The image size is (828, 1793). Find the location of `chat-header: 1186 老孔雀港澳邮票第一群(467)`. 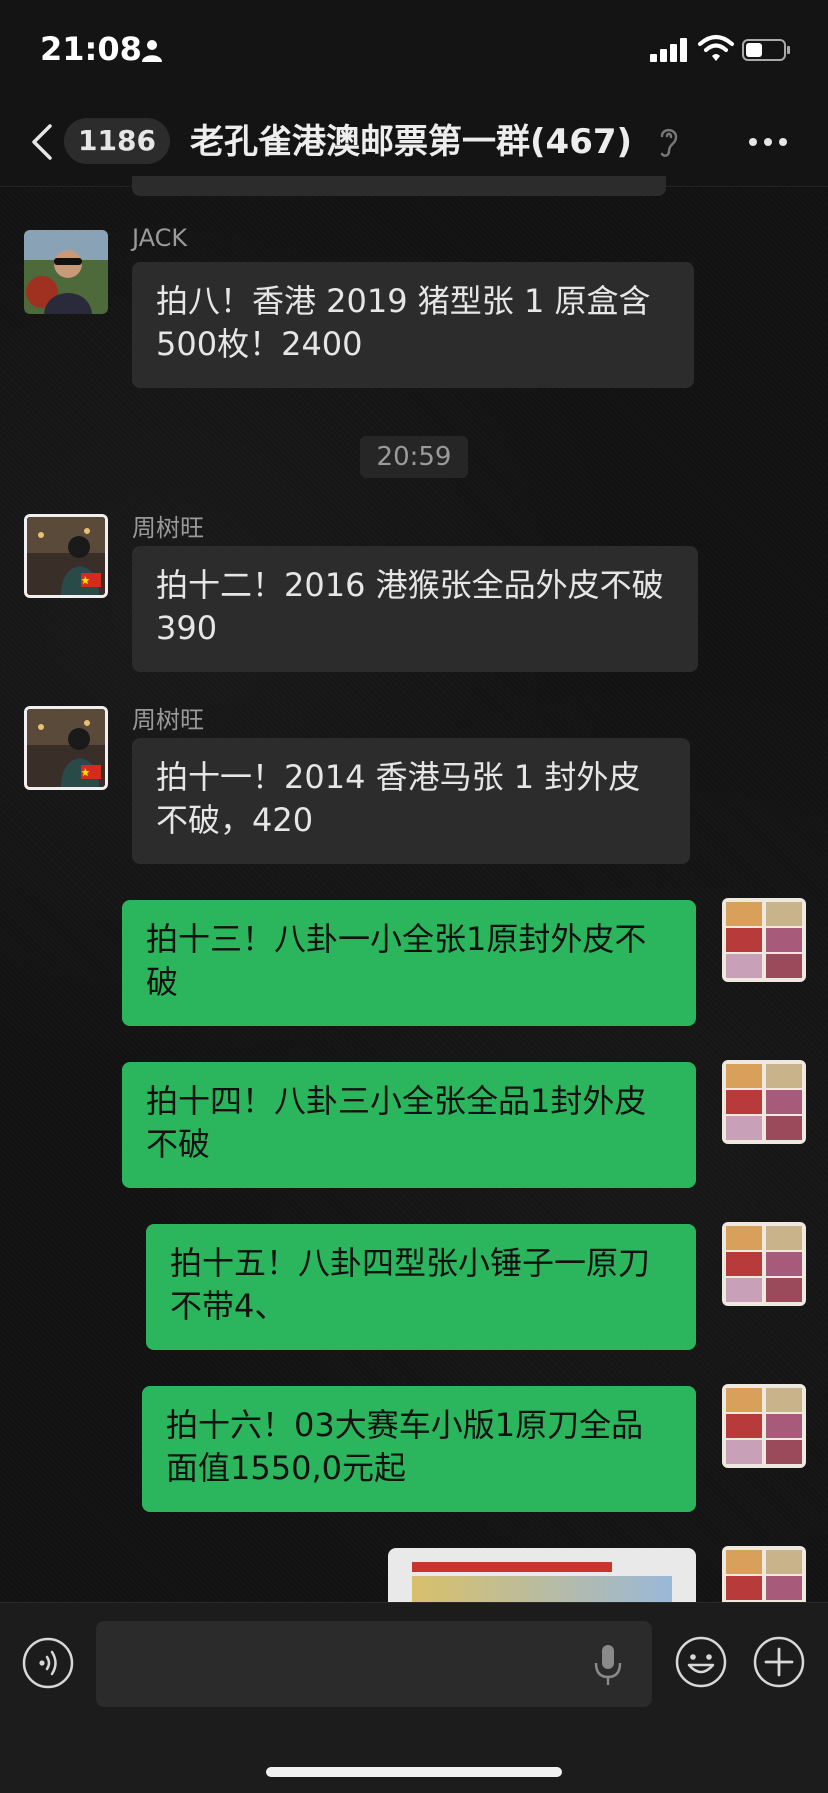

chat-header: 1186 老孔雀港澳邮票第一群(467) is located at coordinates (414, 143).